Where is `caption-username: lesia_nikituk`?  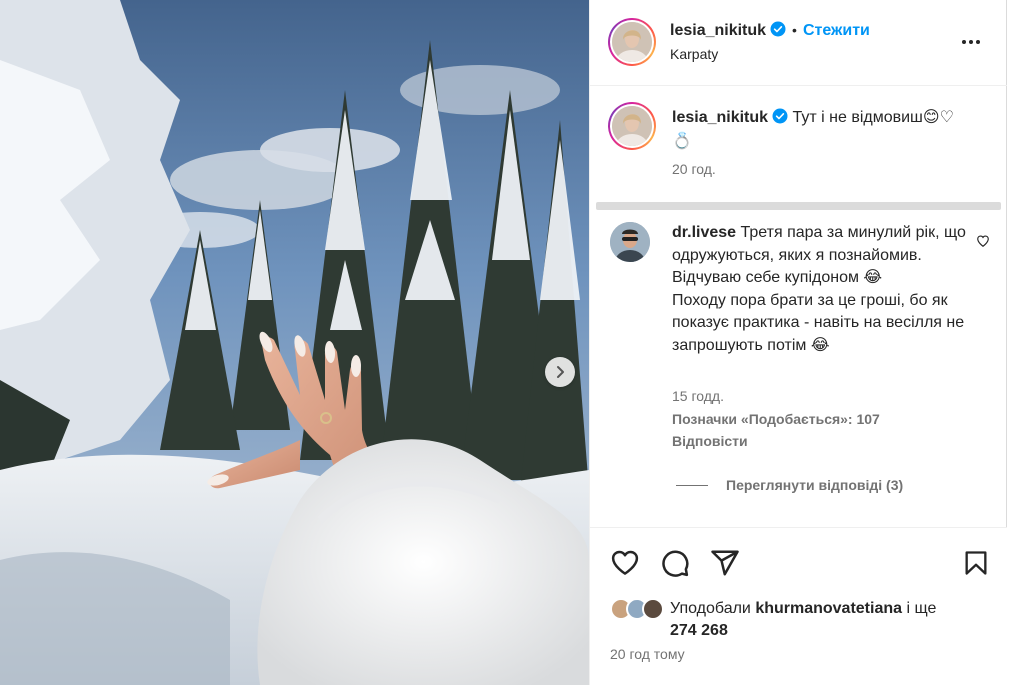
caption-username: lesia_nikituk is located at coordinates (720, 117).